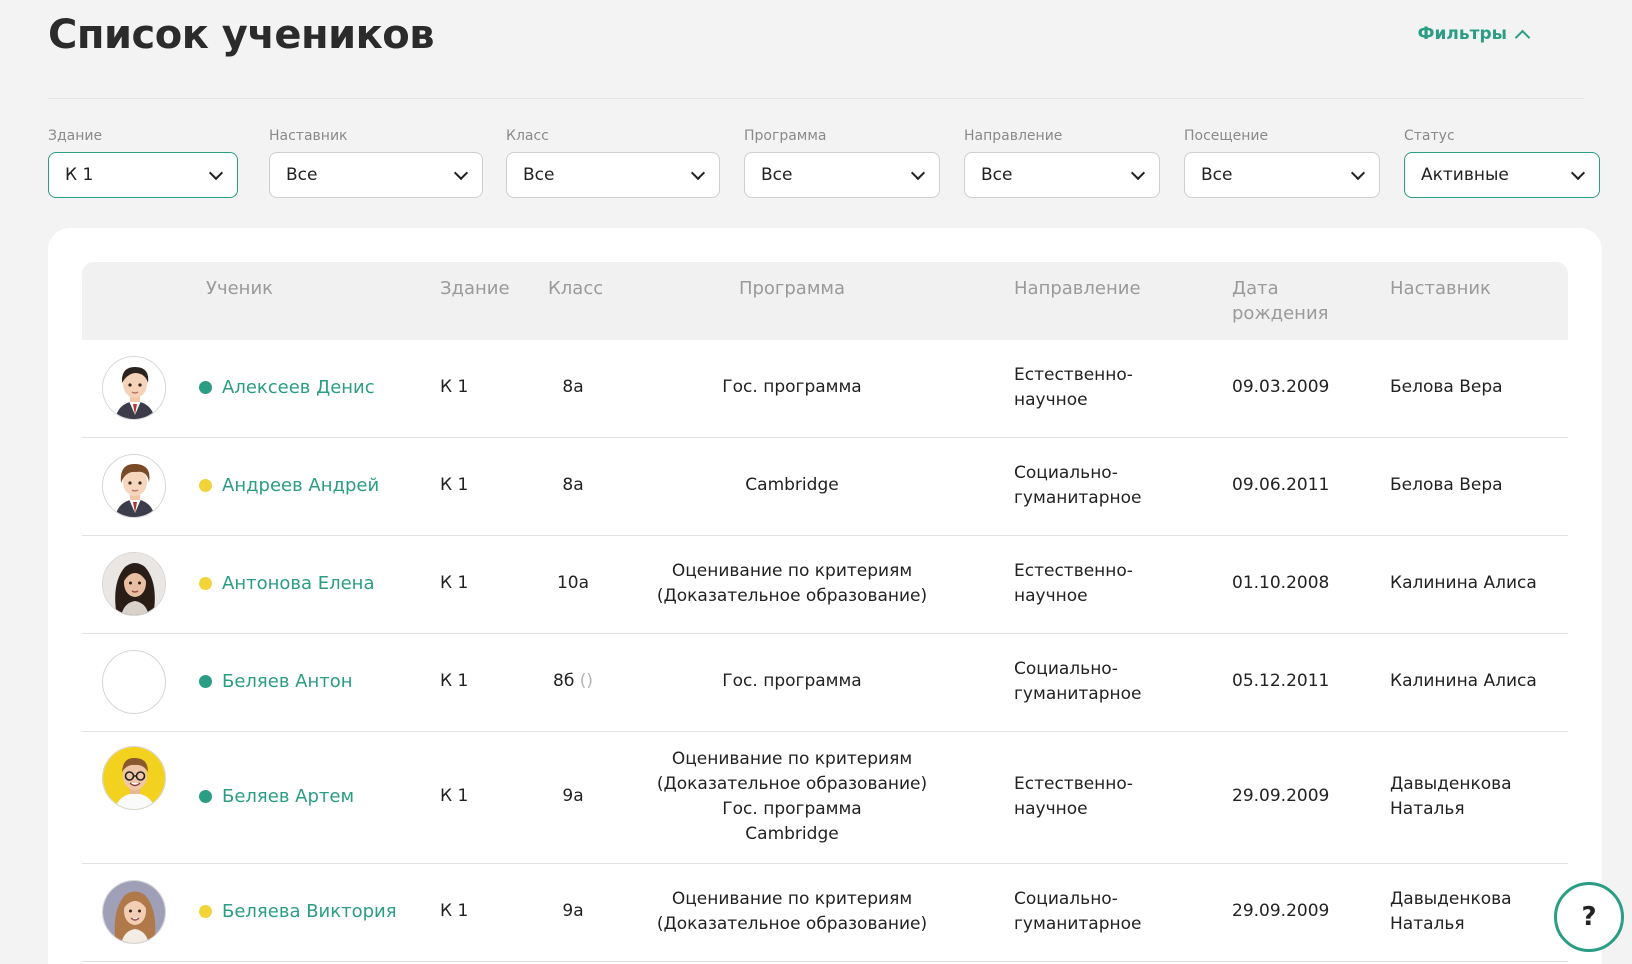 Image resolution: width=1632 pixels, height=964 pixels. Describe the element at coordinates (1502, 175) in the screenshot. I see `status-select: Активные` at that location.